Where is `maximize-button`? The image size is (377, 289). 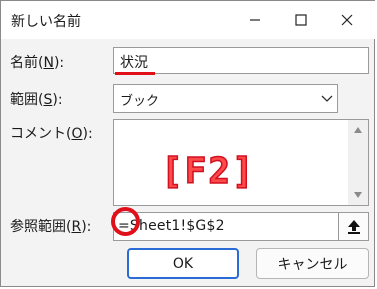 maximize-button is located at coordinates (301, 20).